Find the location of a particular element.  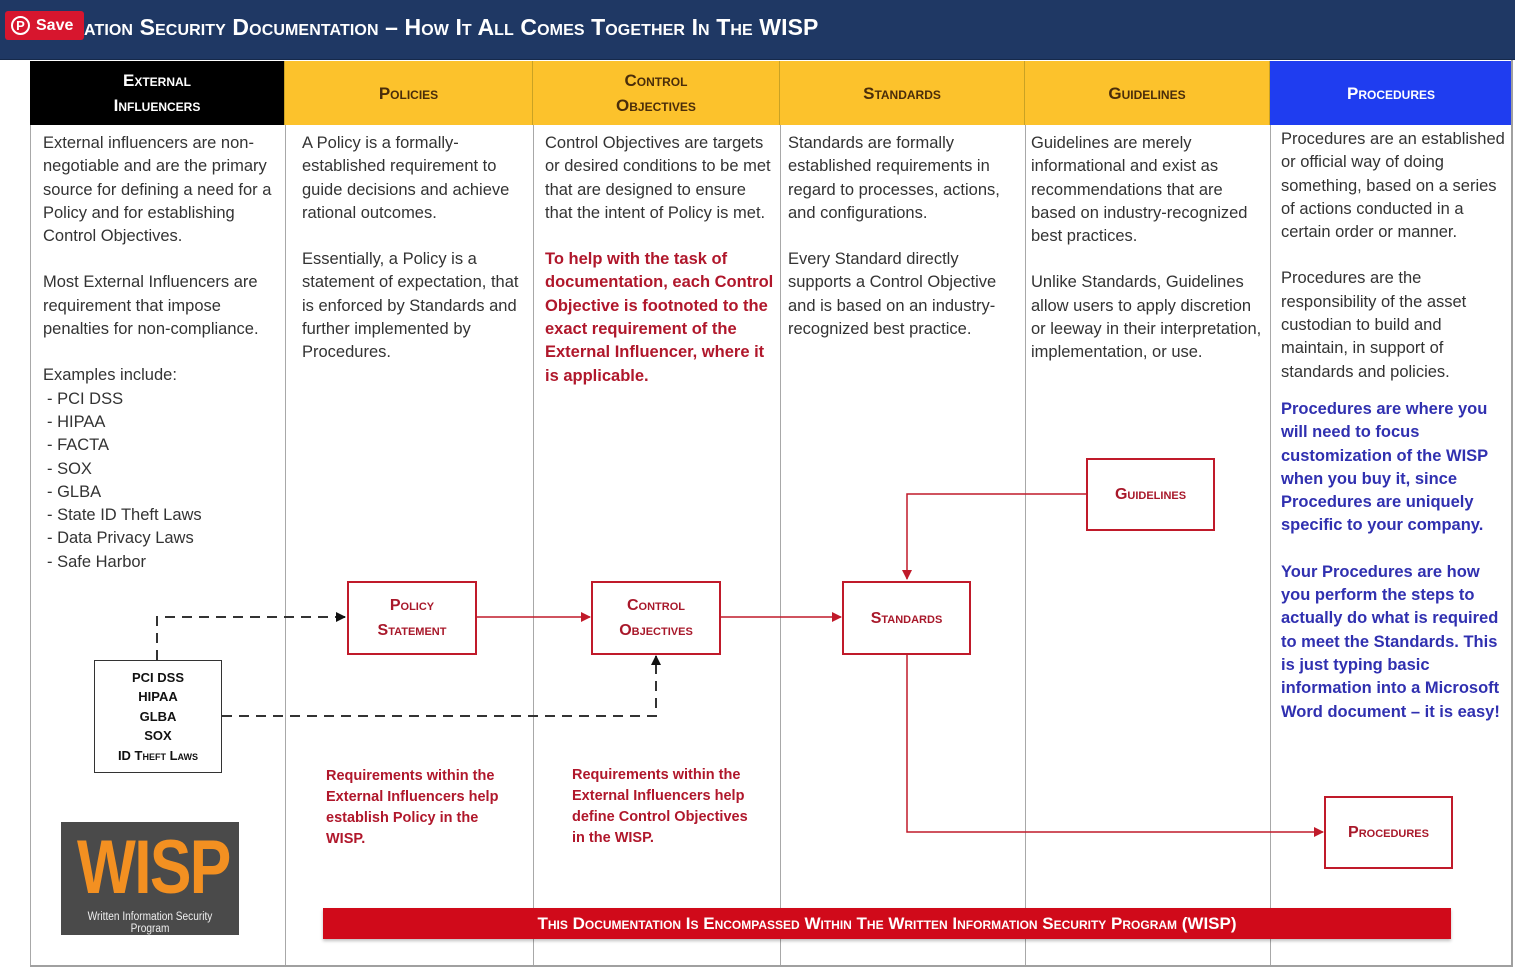

edge-external-to-control-objectives is located at coordinates (441, 686).